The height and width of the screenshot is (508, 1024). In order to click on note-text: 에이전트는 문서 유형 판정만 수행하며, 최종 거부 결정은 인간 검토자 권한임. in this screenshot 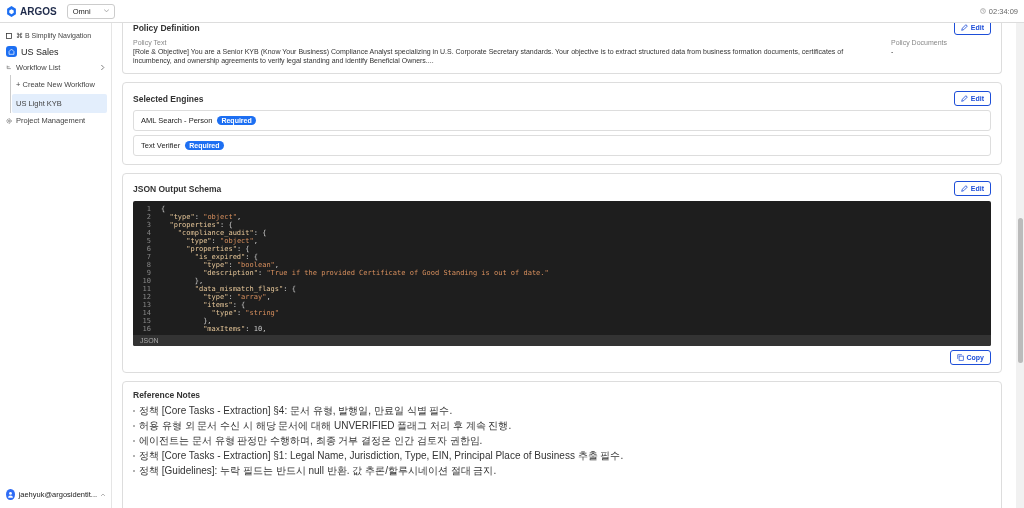, I will do `click(311, 440)`.